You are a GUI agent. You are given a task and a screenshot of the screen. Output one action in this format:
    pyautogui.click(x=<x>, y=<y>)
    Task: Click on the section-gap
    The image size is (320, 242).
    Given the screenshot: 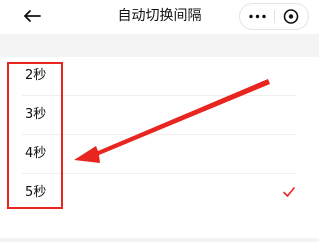 What is the action you would take?
    pyautogui.click(x=159, y=45)
    